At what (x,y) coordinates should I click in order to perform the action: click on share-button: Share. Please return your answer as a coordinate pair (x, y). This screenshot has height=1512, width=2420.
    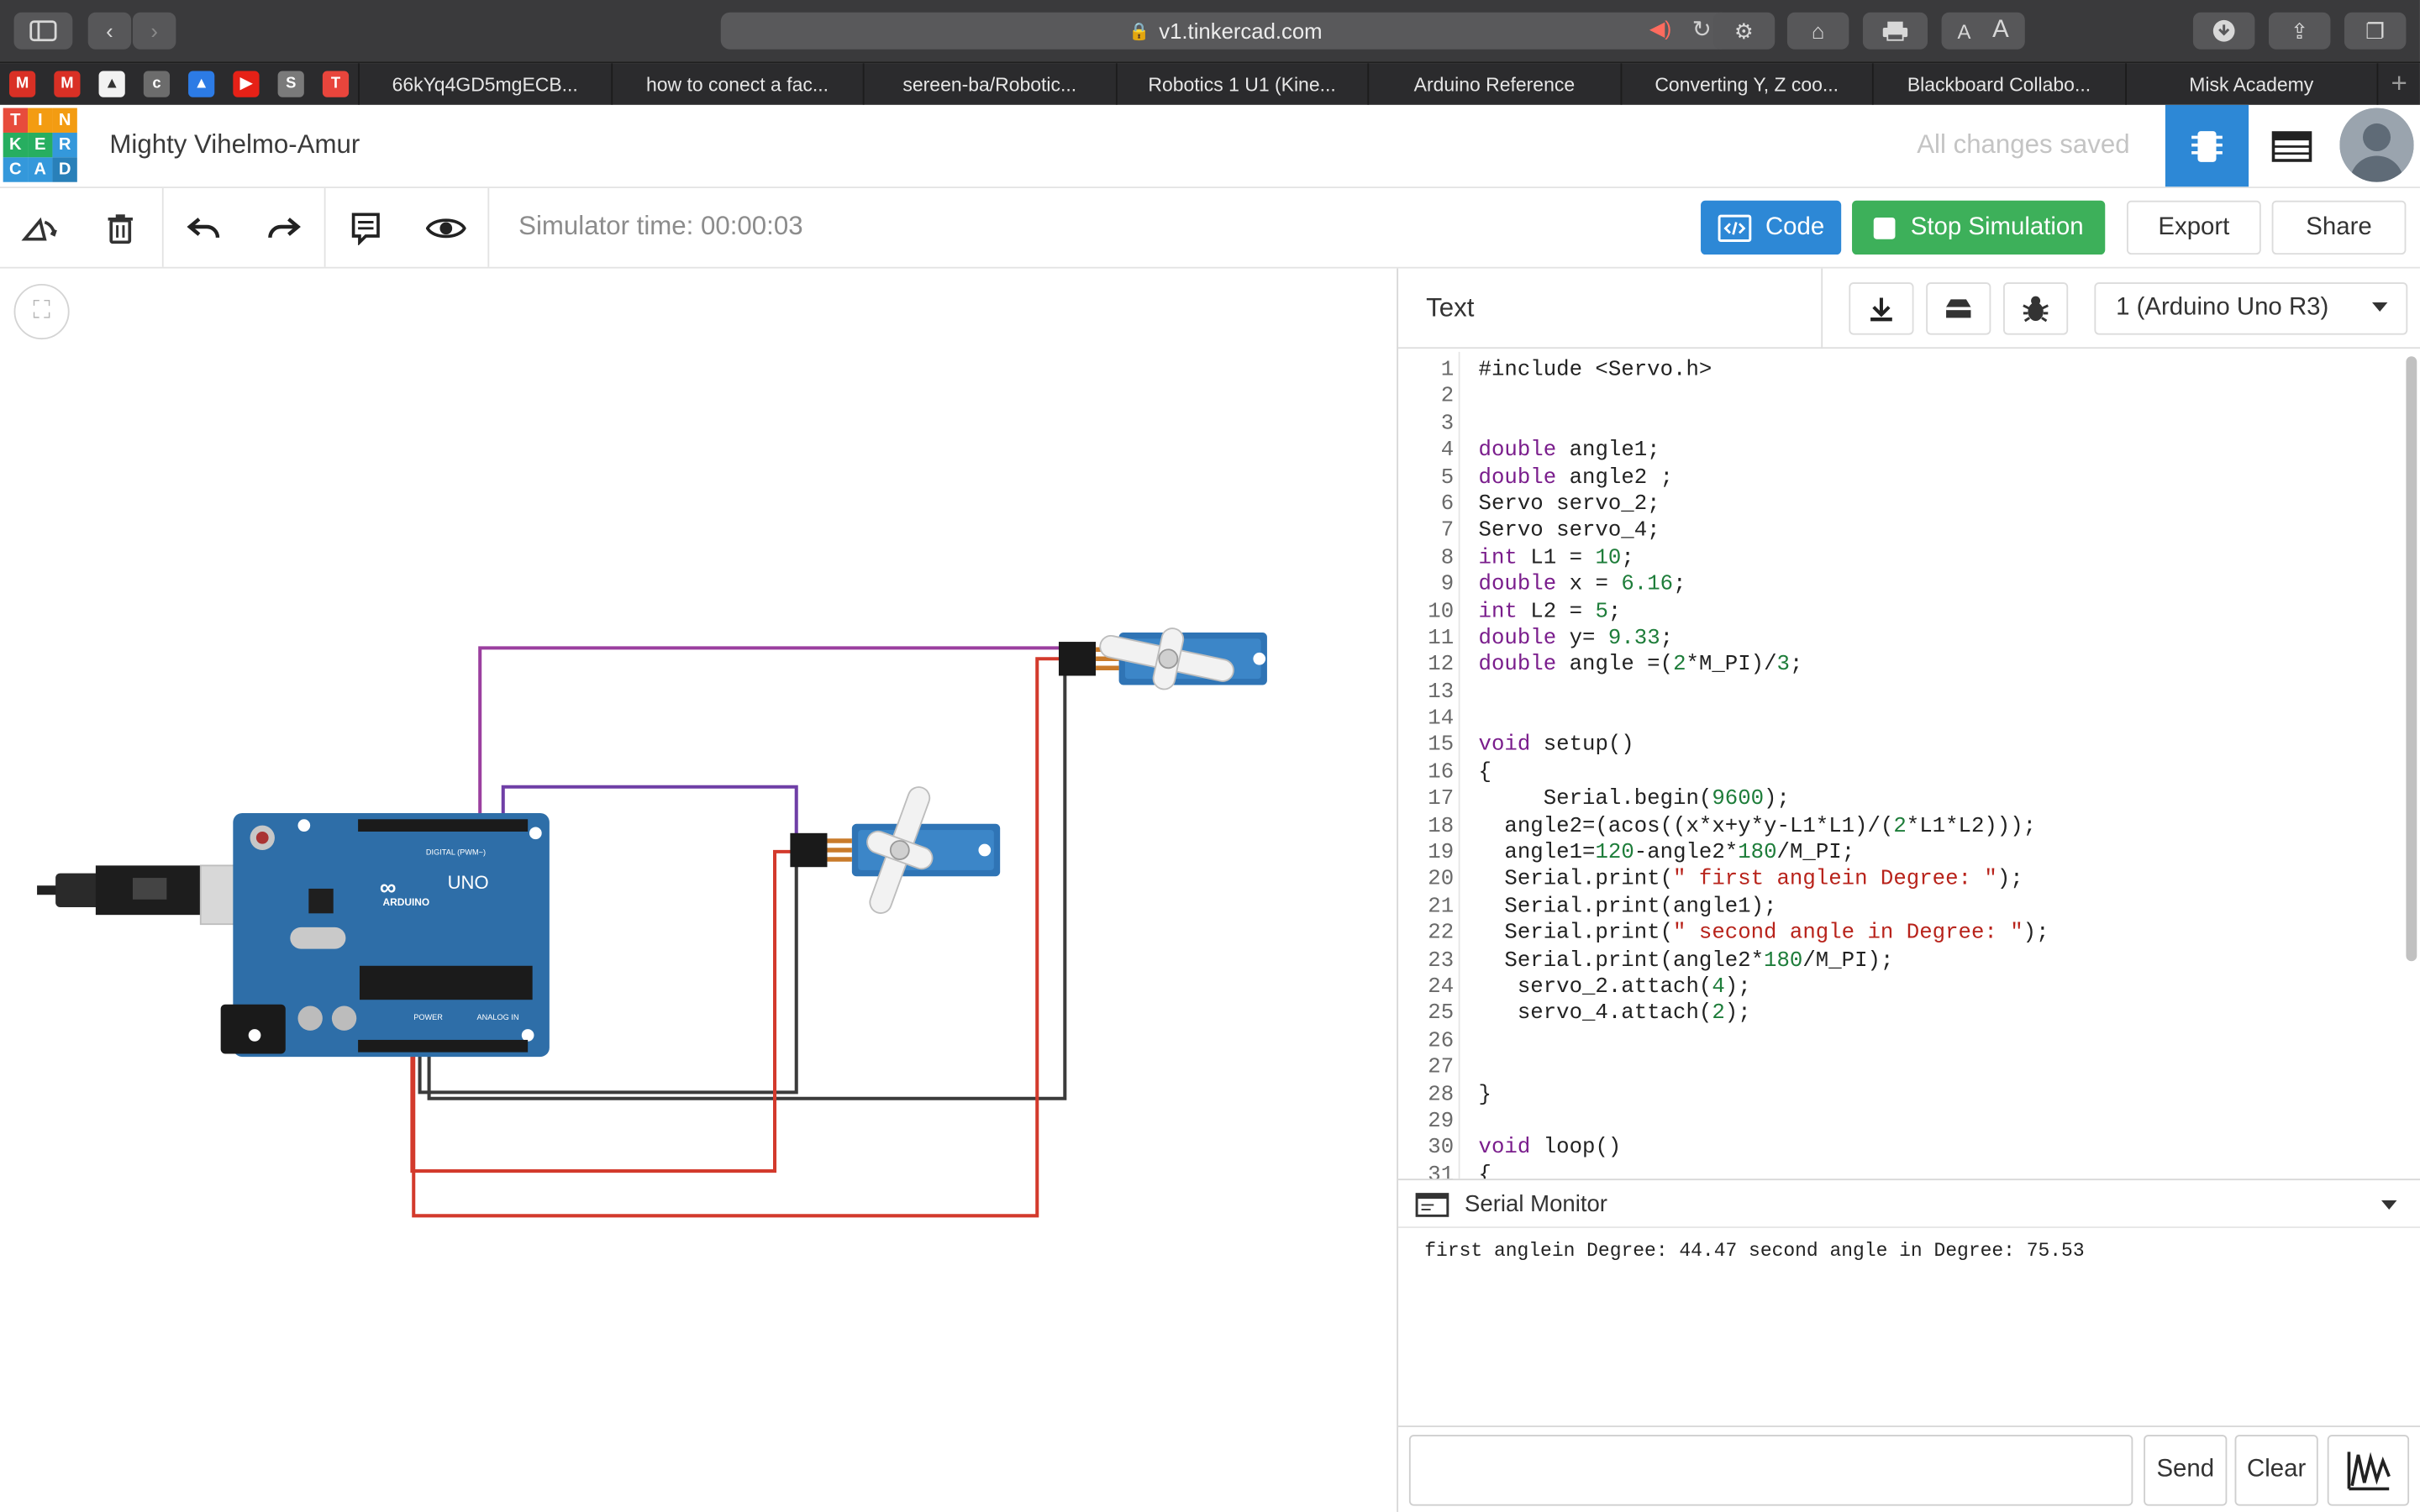
    Looking at the image, I should click on (2339, 227).